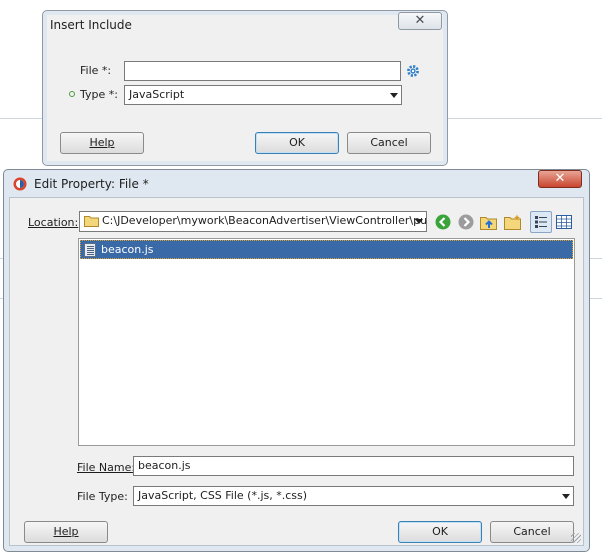 Image resolution: width=602 pixels, height=560 pixels. I want to click on javascript-file-icon, so click(90, 250).